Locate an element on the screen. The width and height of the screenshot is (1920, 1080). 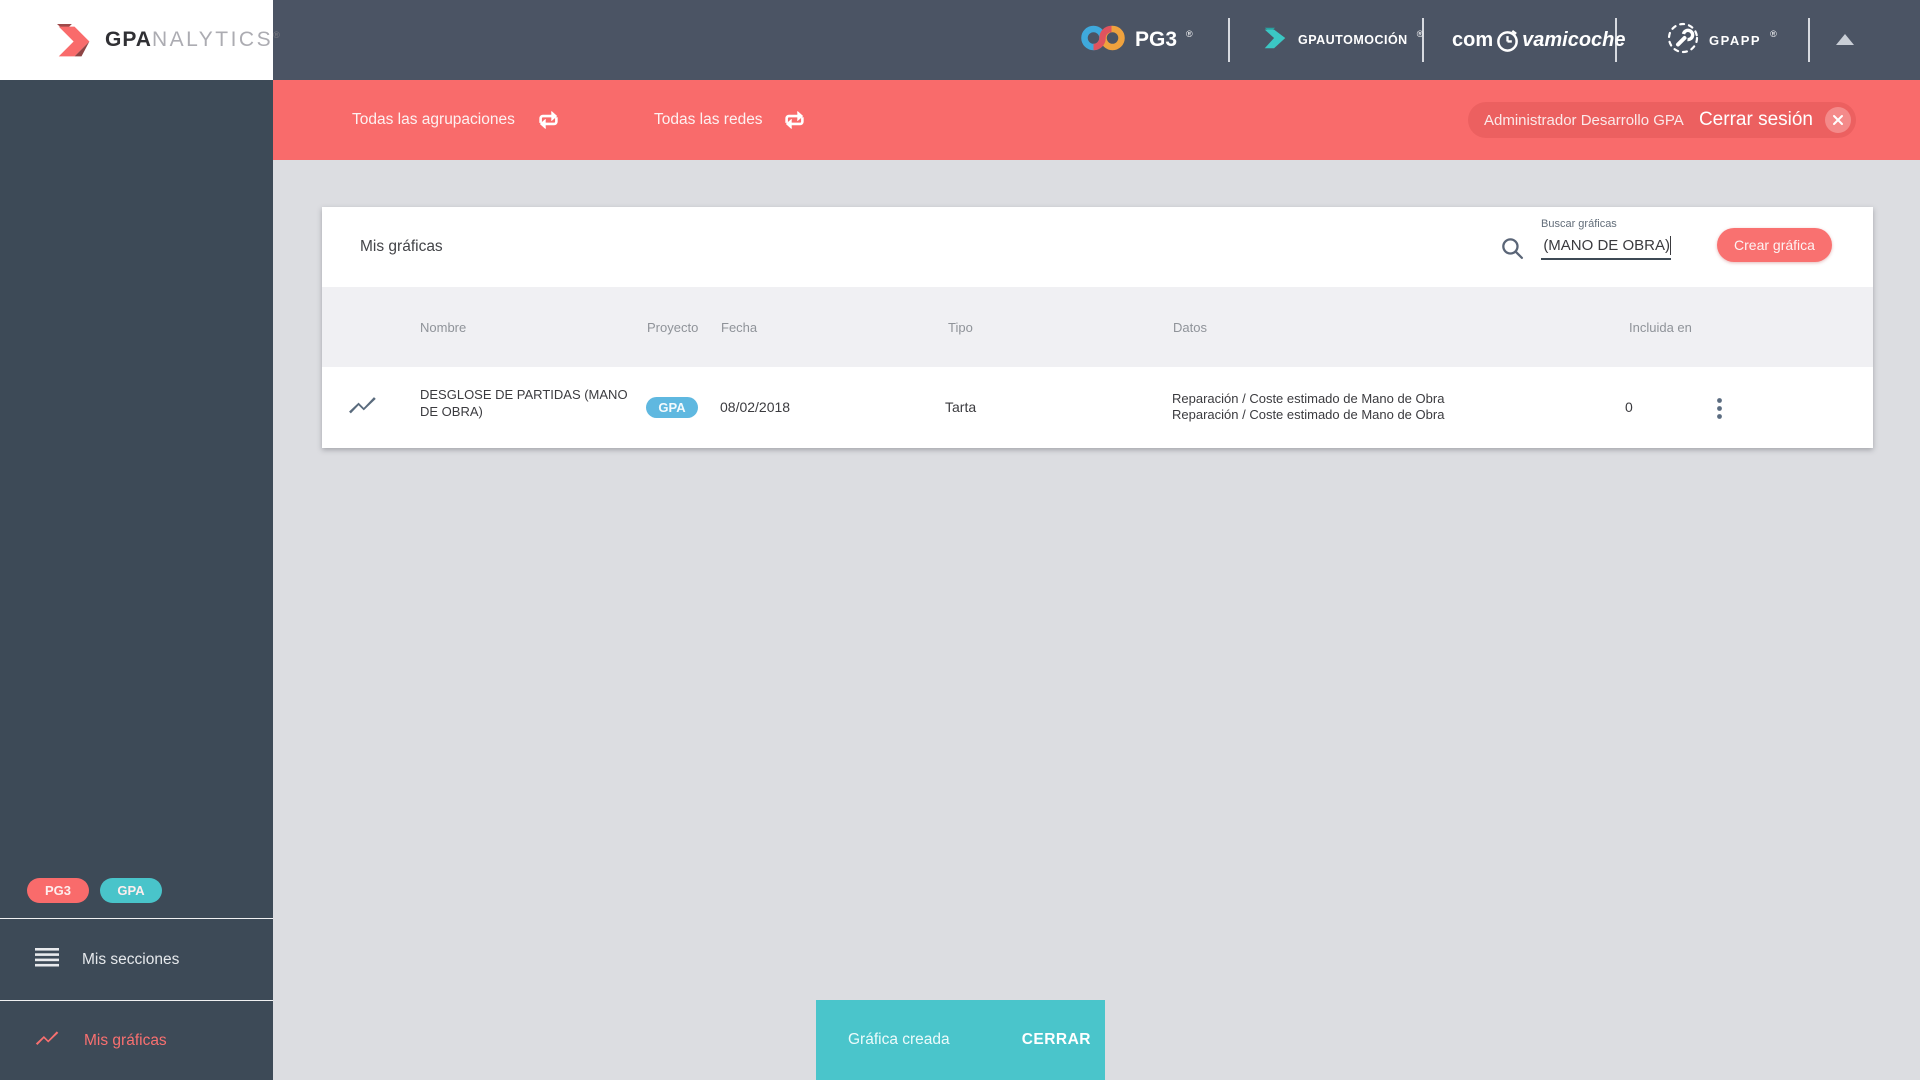
swap-networks-icon is located at coordinates (794, 122).